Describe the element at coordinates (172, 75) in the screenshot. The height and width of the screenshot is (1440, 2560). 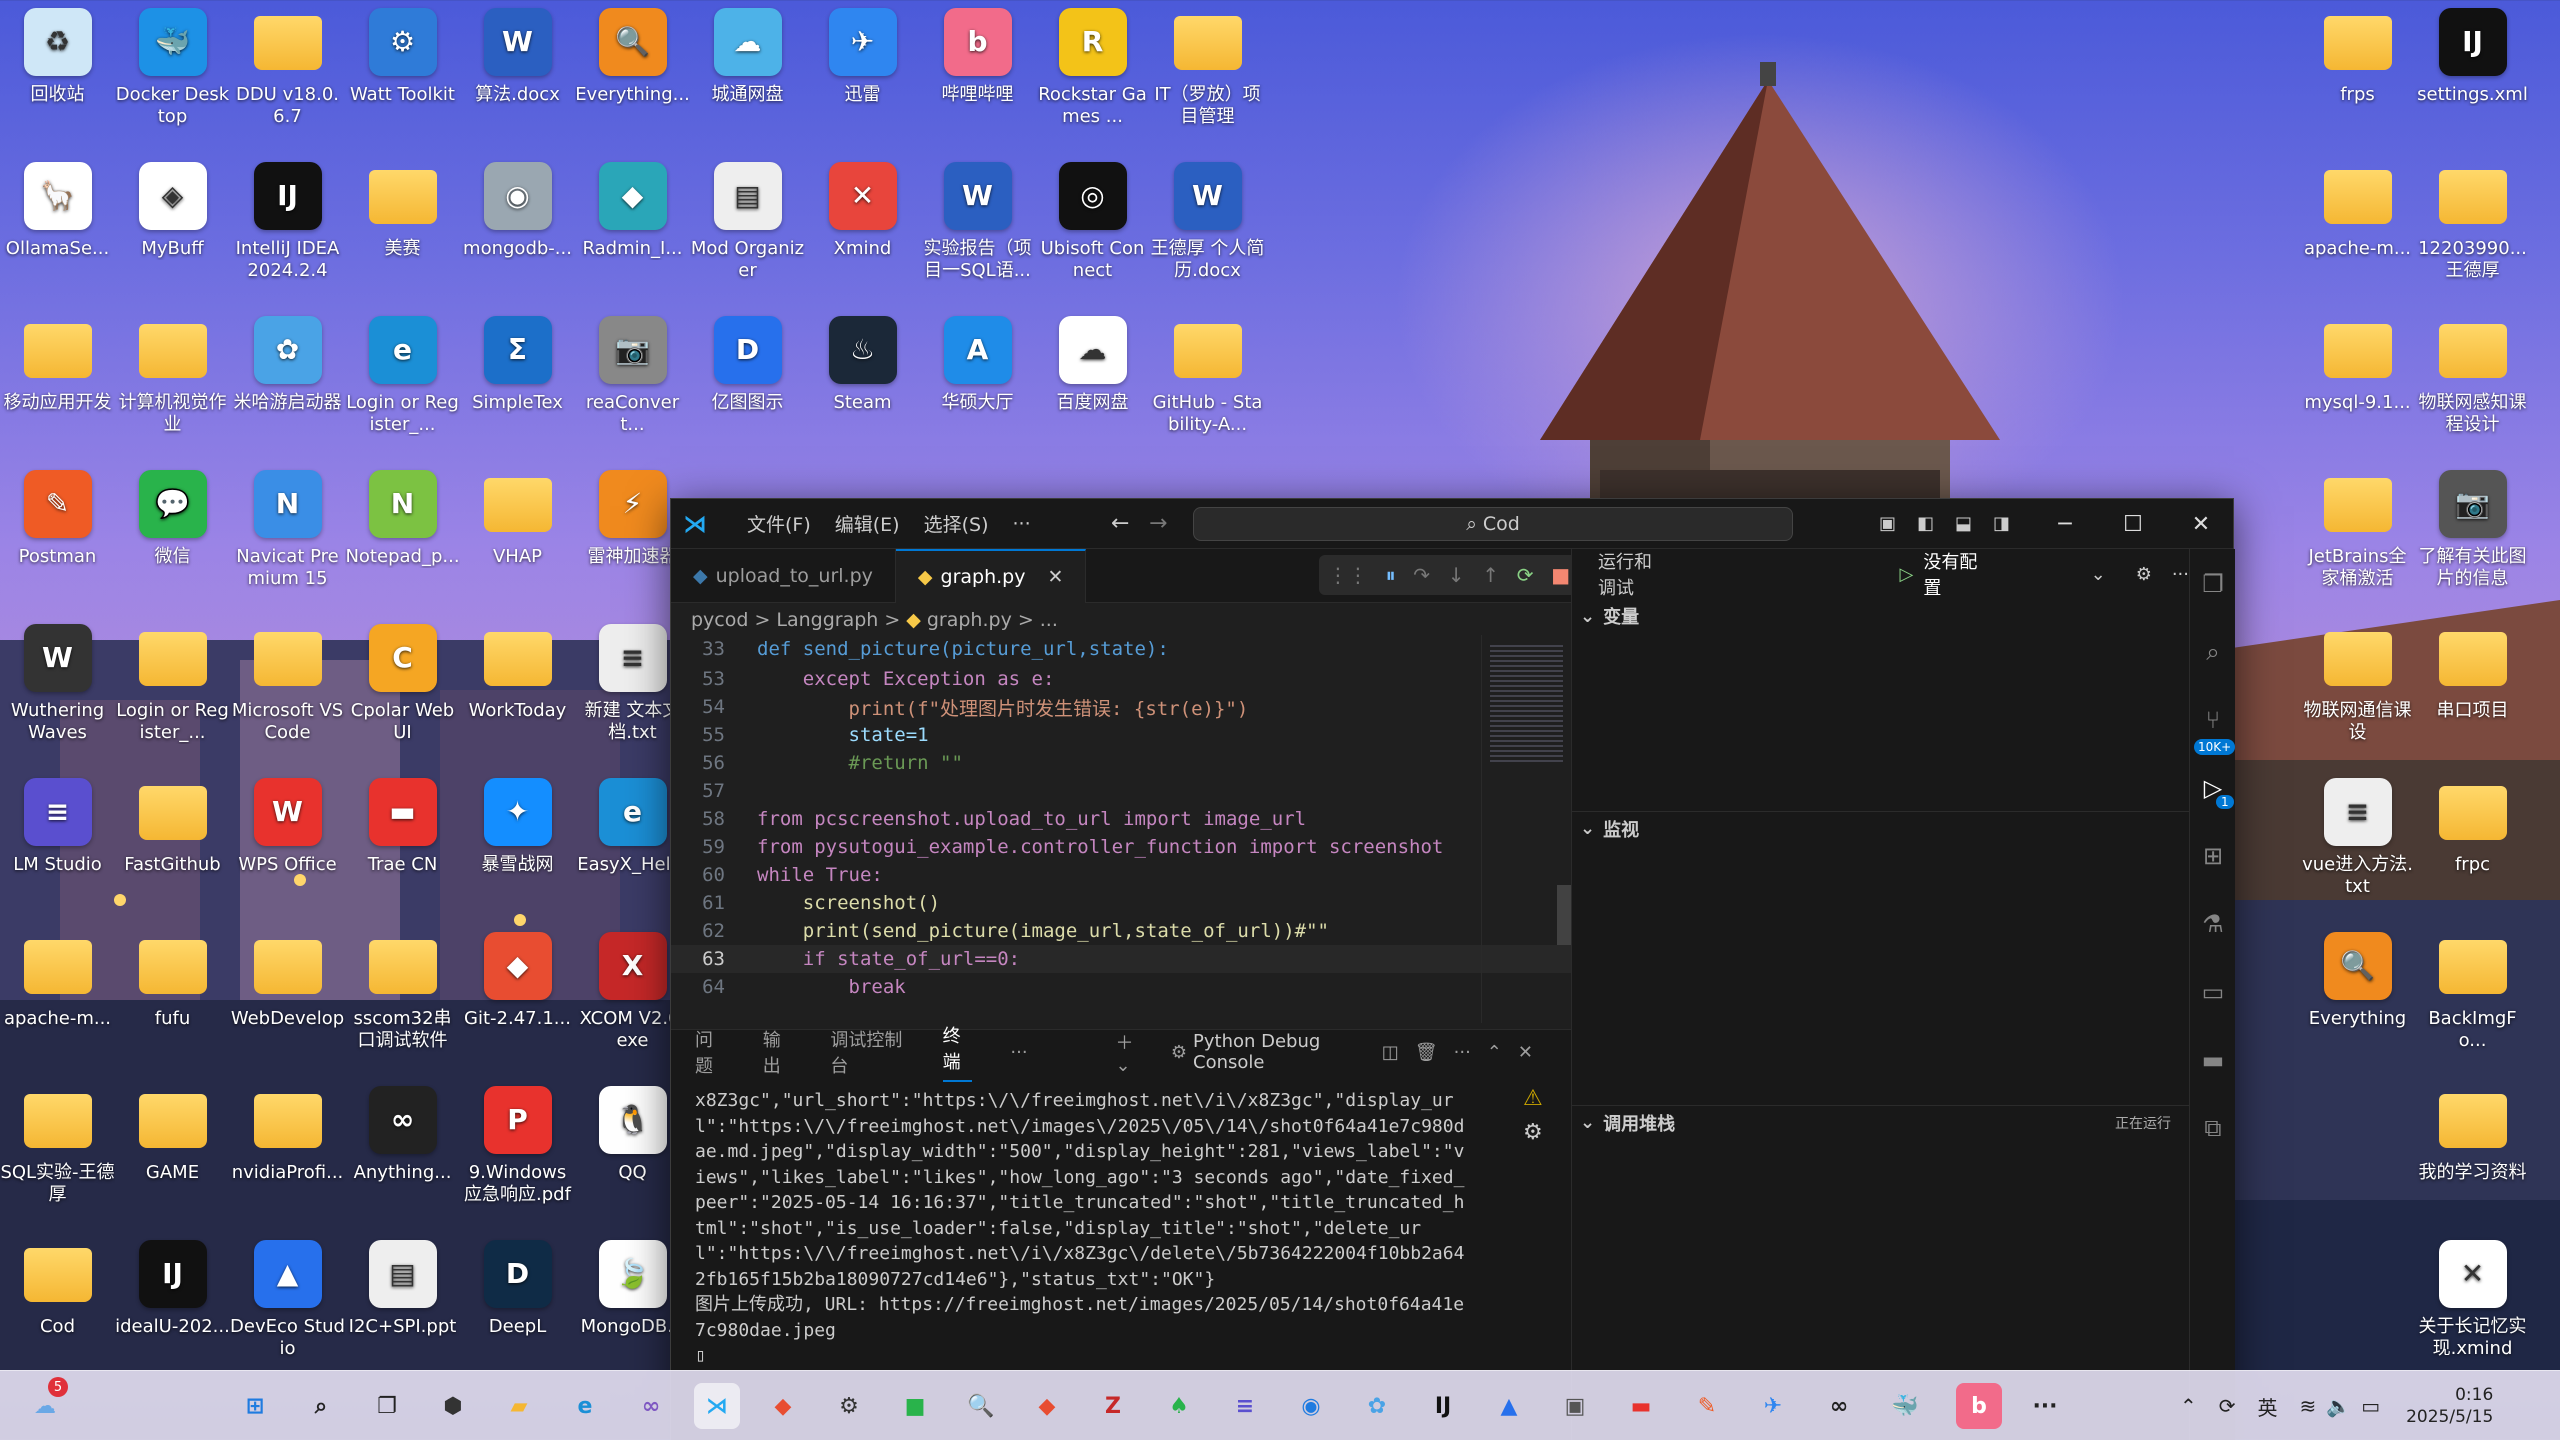
I see `desktop-icon: 🐳 Docker Desktop` at that location.